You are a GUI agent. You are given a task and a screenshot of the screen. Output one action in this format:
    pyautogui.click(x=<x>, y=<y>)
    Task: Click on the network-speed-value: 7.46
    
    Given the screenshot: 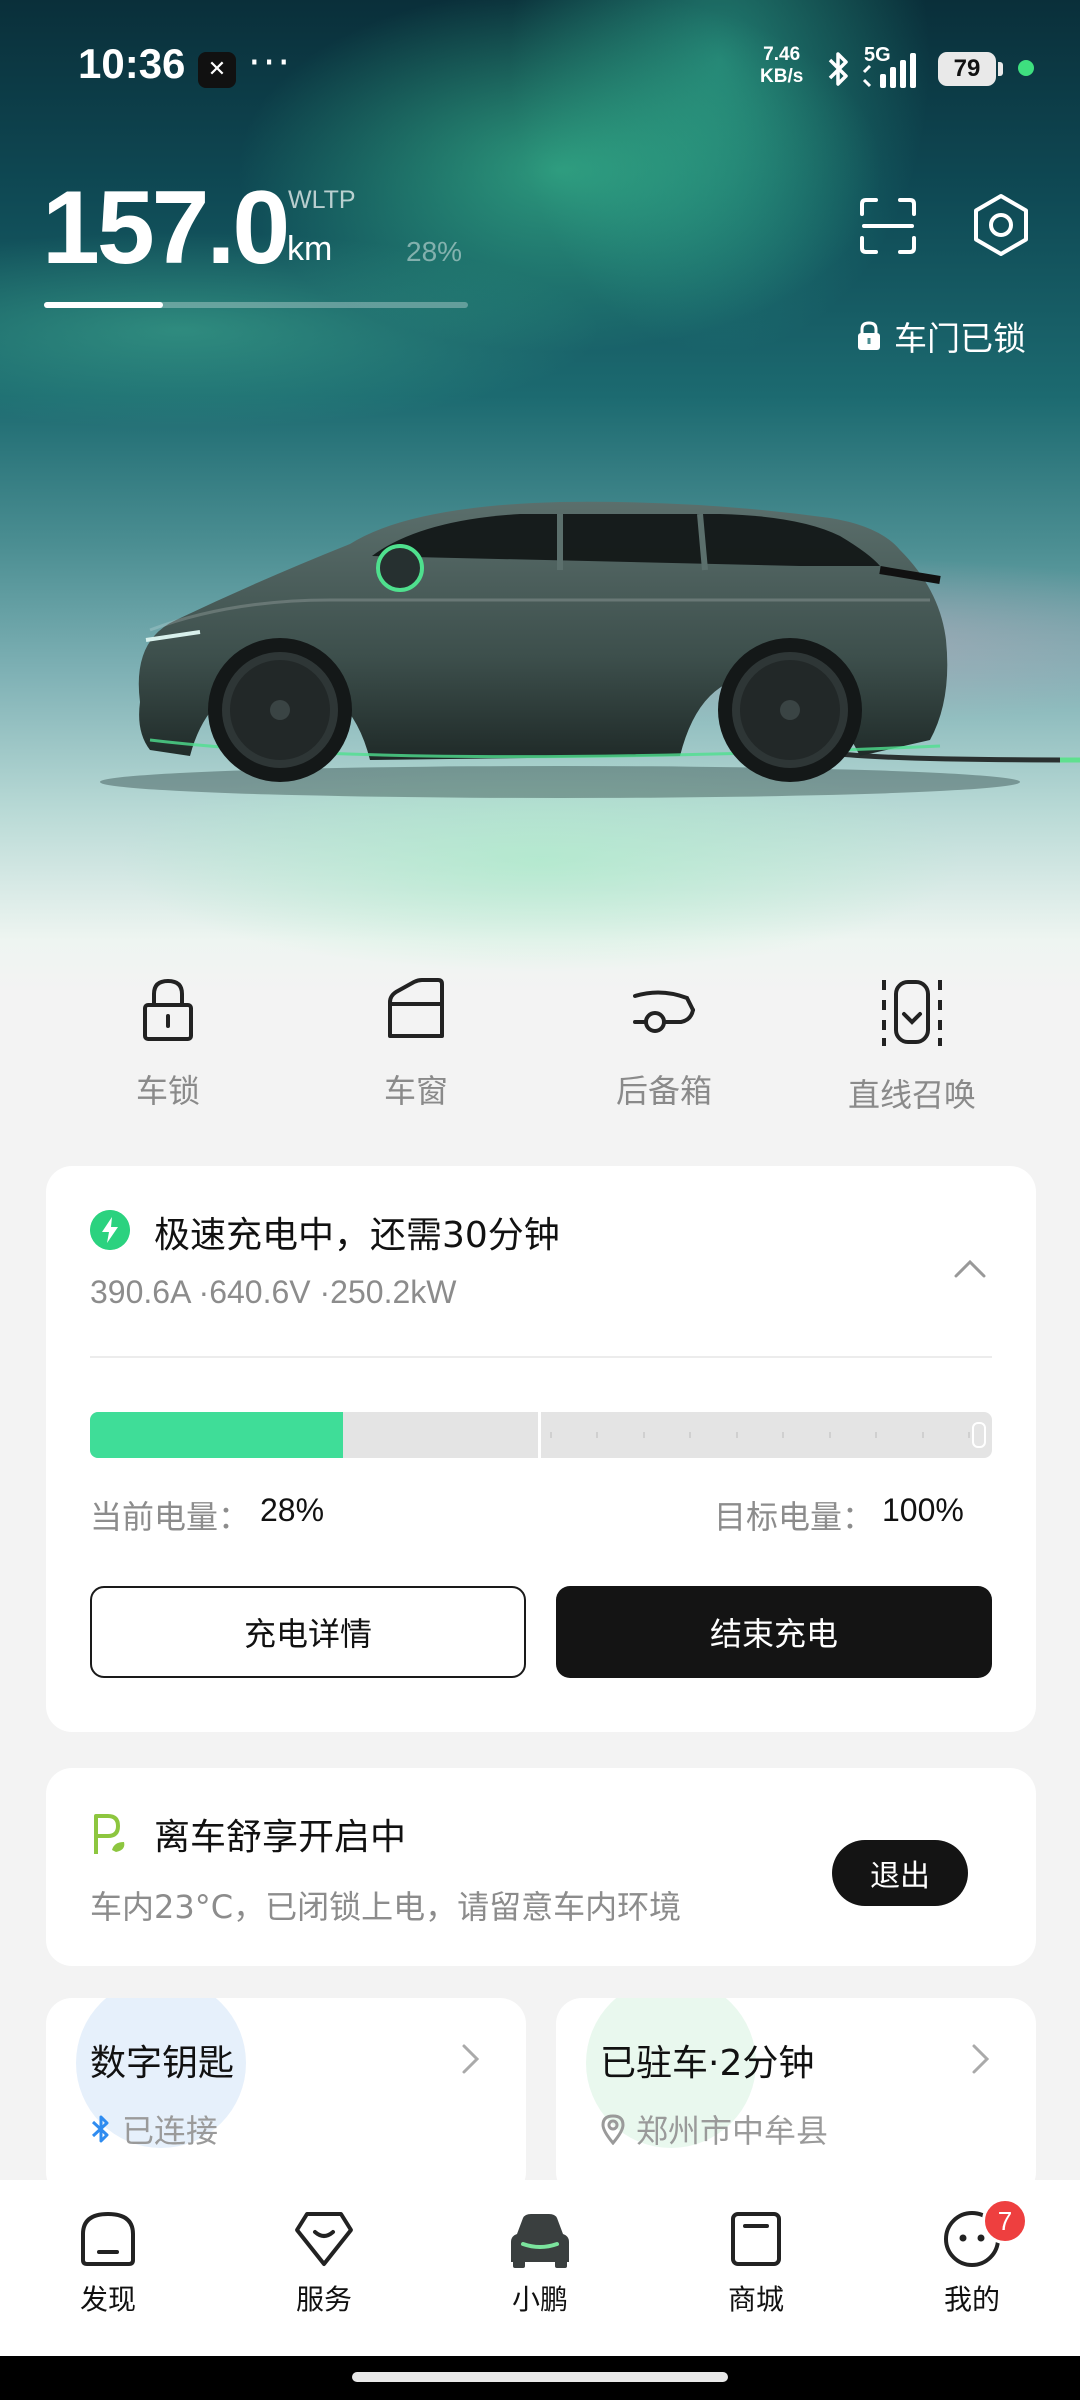 What is the action you would take?
    pyautogui.click(x=782, y=54)
    